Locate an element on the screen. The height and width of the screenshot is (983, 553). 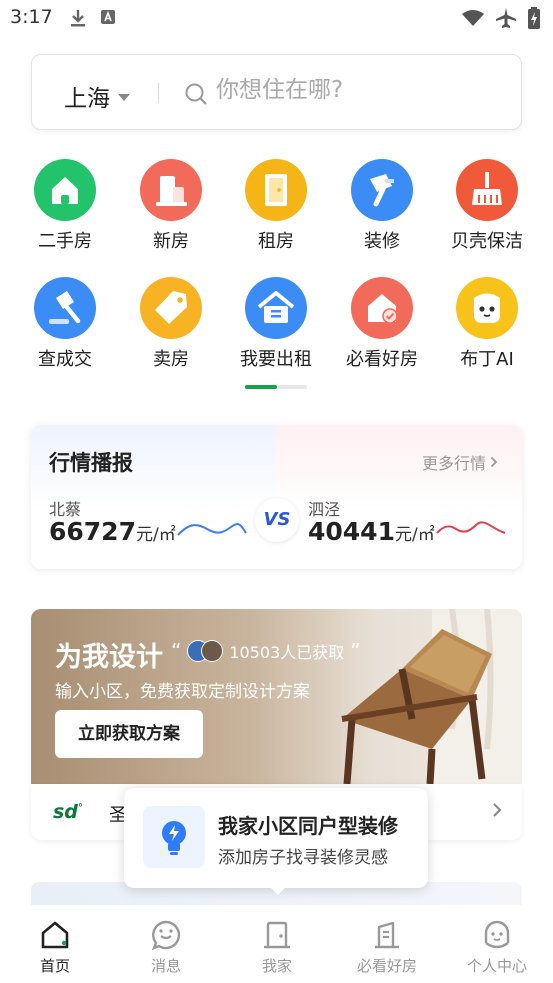
home-icon is located at coordinates (55, 935).